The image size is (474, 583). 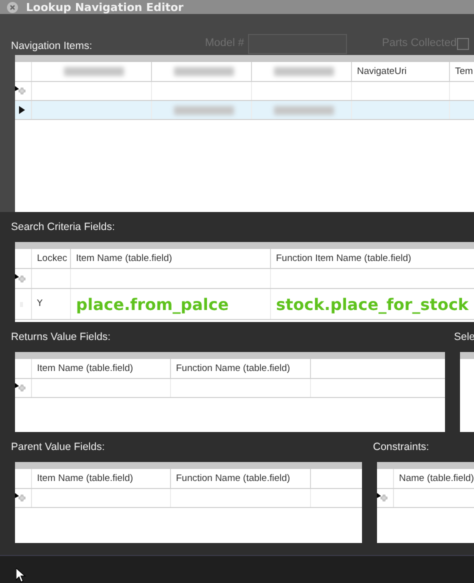 What do you see at coordinates (51, 258) in the screenshot?
I see `column-header: Lockec` at bounding box center [51, 258].